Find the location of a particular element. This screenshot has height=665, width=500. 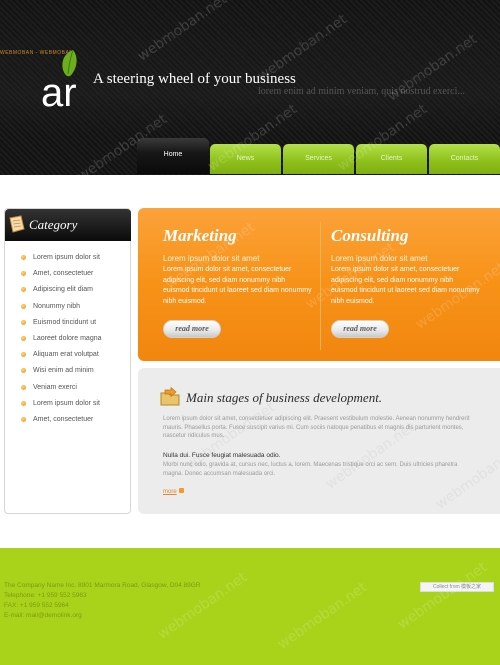

divider is located at coordinates (320, 286).